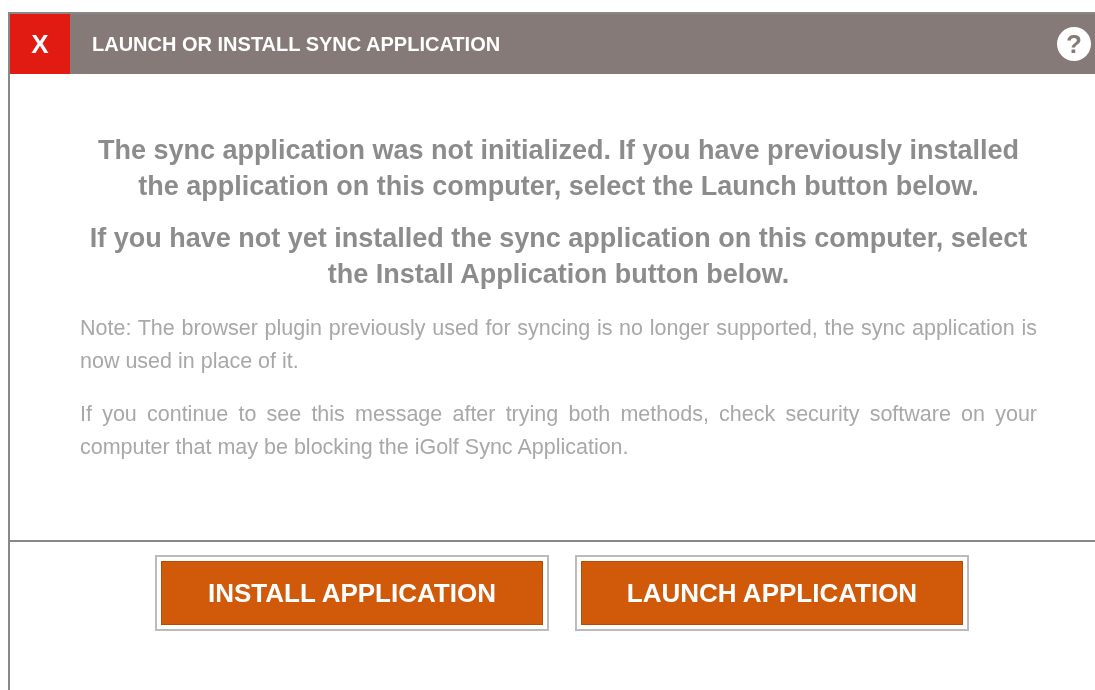 The image size is (1095, 690). What do you see at coordinates (297, 44) in the screenshot?
I see `dialog-title: LAUNCH OR INSTALL SYNC APPLICATION` at bounding box center [297, 44].